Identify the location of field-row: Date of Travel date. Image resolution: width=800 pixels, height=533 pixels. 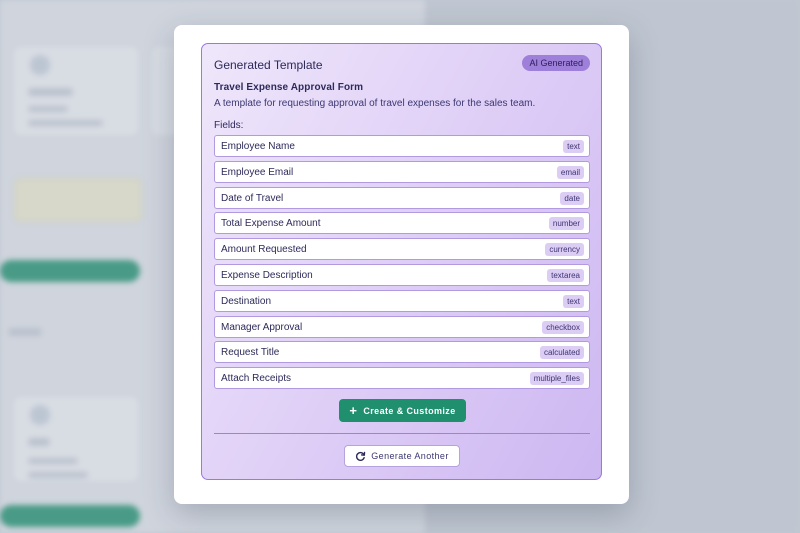
(402, 197).